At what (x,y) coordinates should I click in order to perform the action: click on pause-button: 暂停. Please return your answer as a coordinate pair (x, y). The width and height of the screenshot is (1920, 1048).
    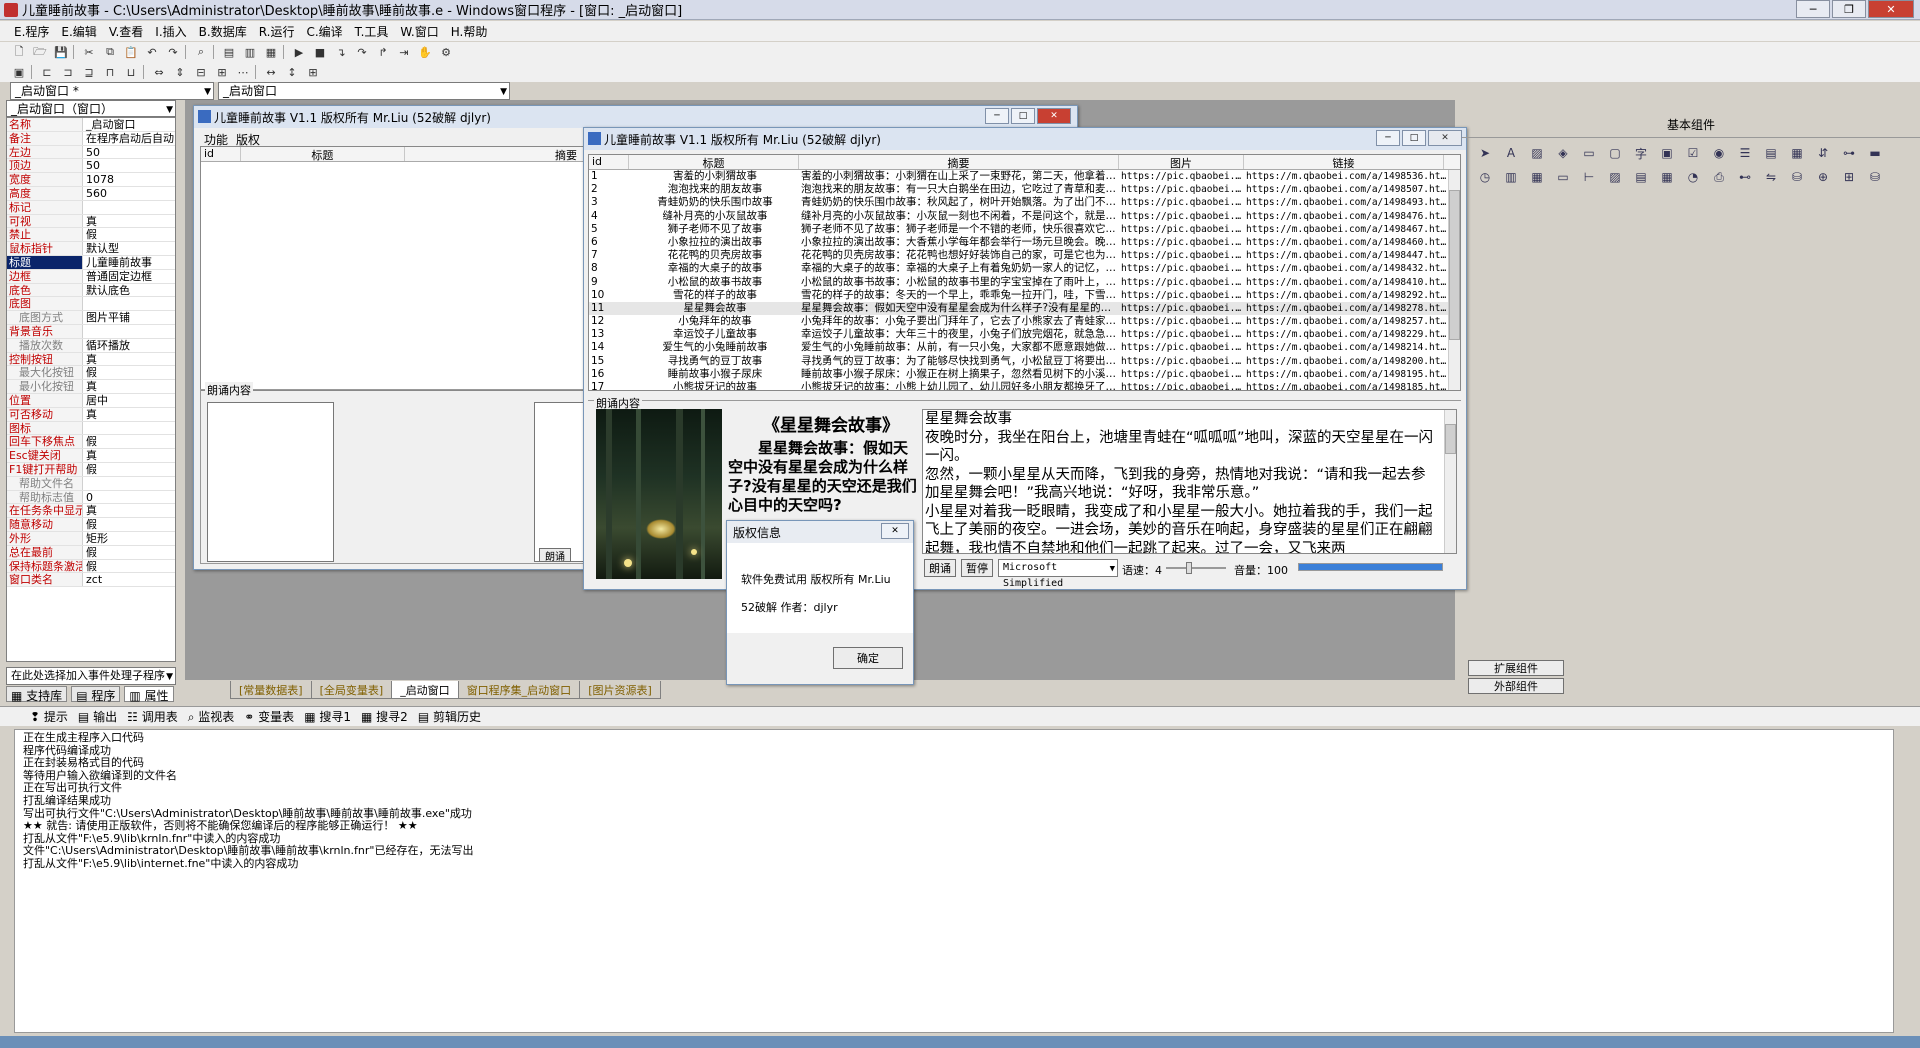
    Looking at the image, I should click on (977, 568).